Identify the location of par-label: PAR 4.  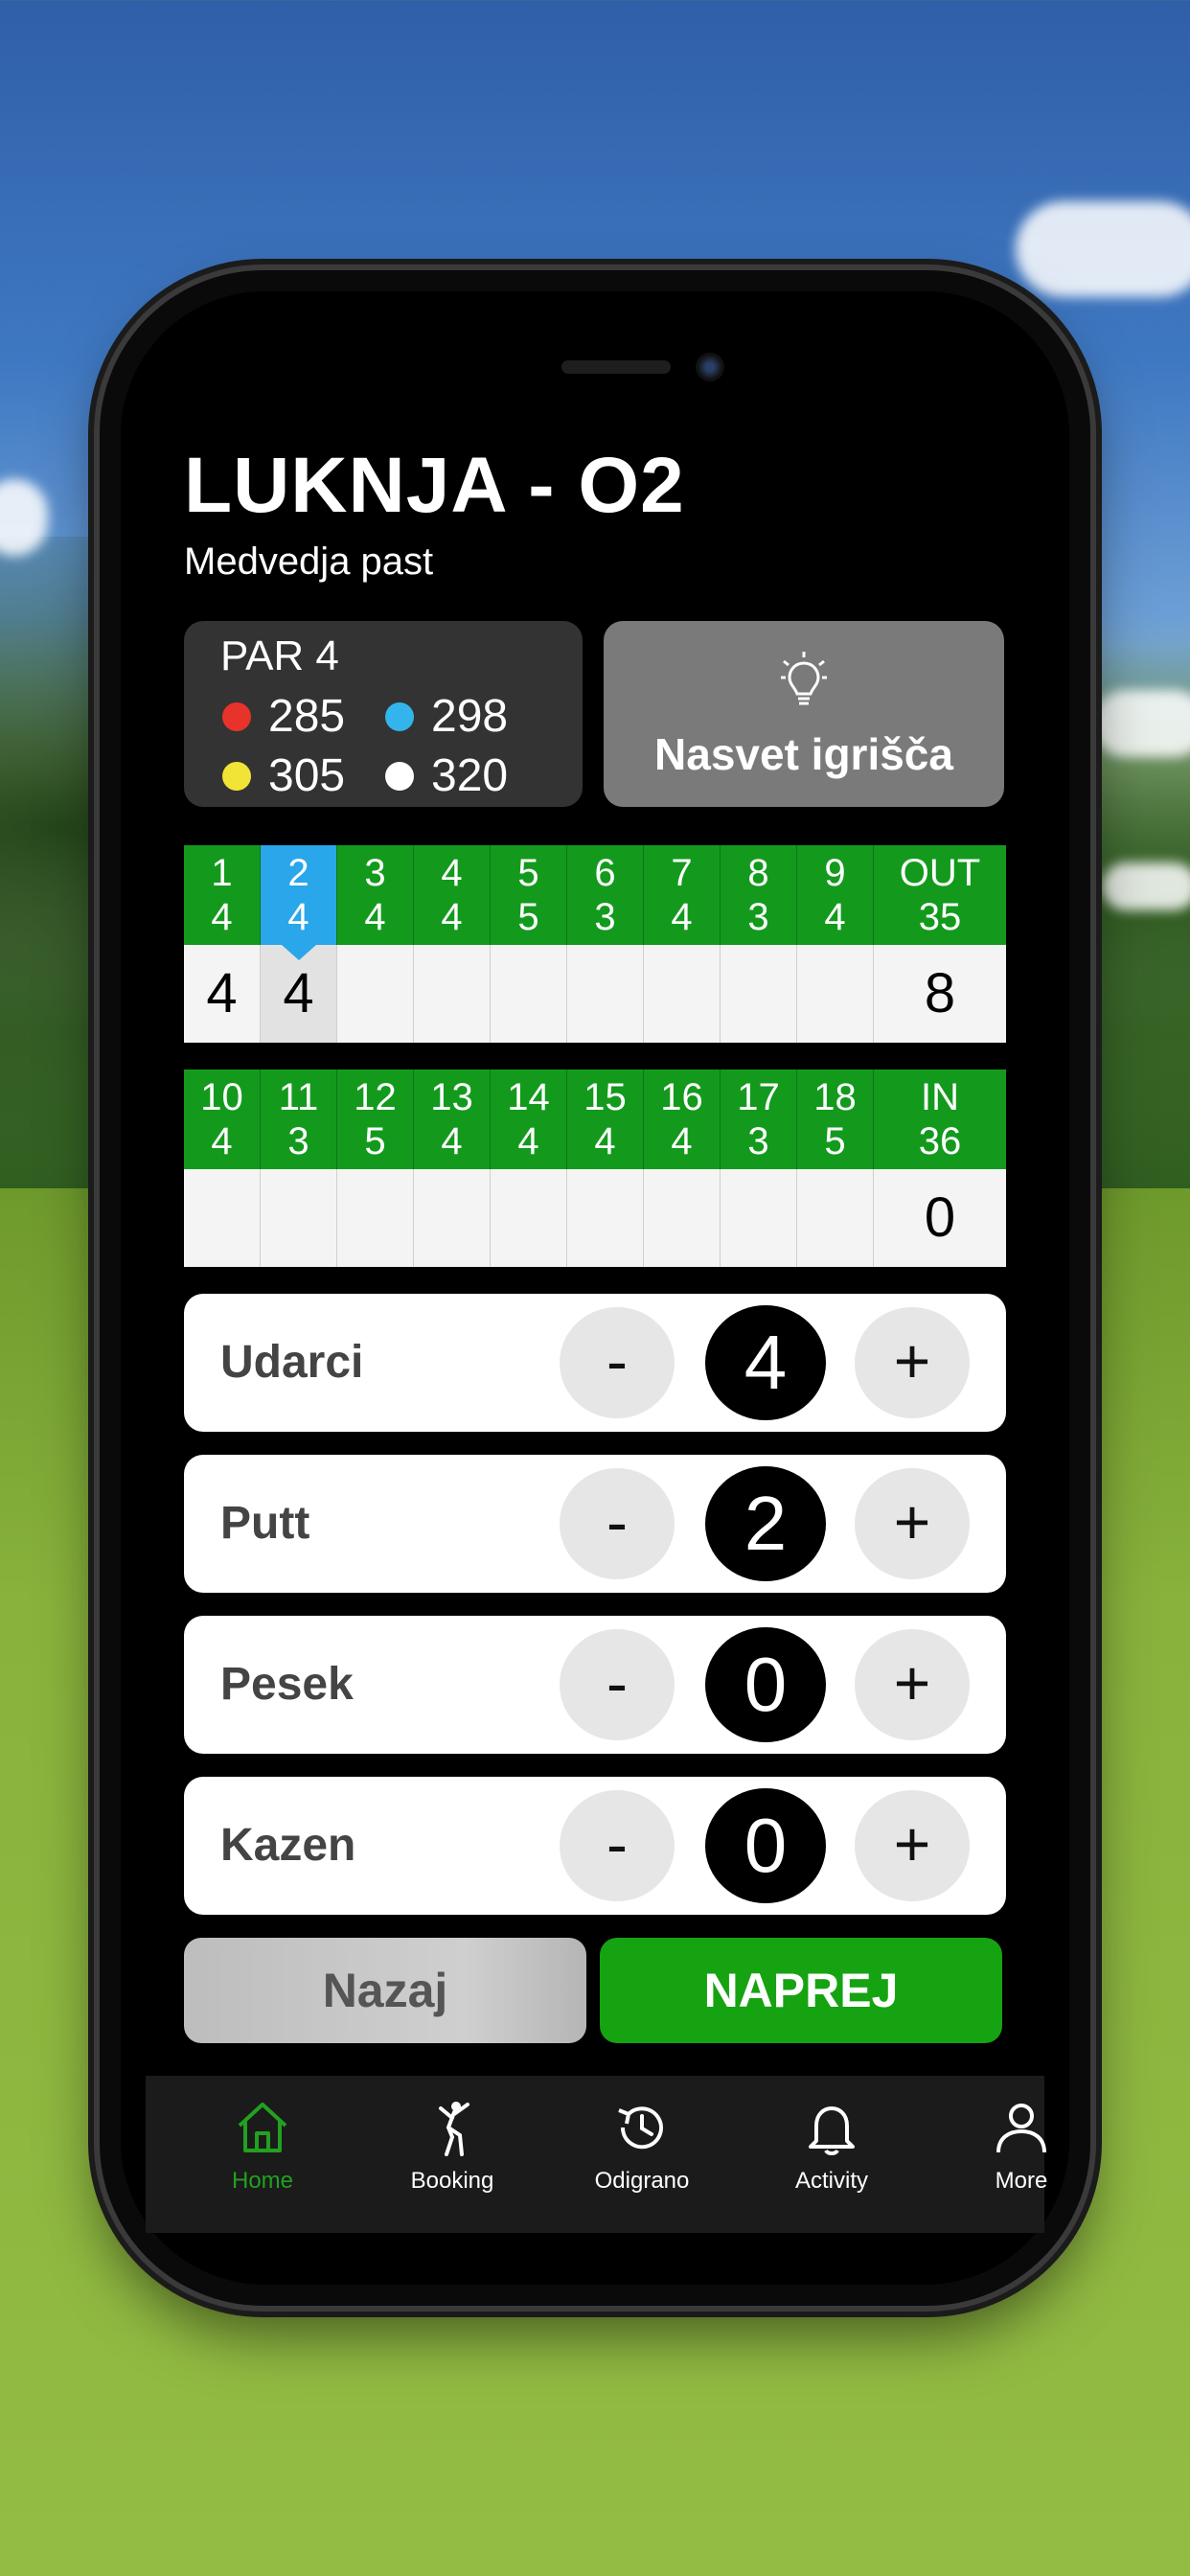
(279, 655).